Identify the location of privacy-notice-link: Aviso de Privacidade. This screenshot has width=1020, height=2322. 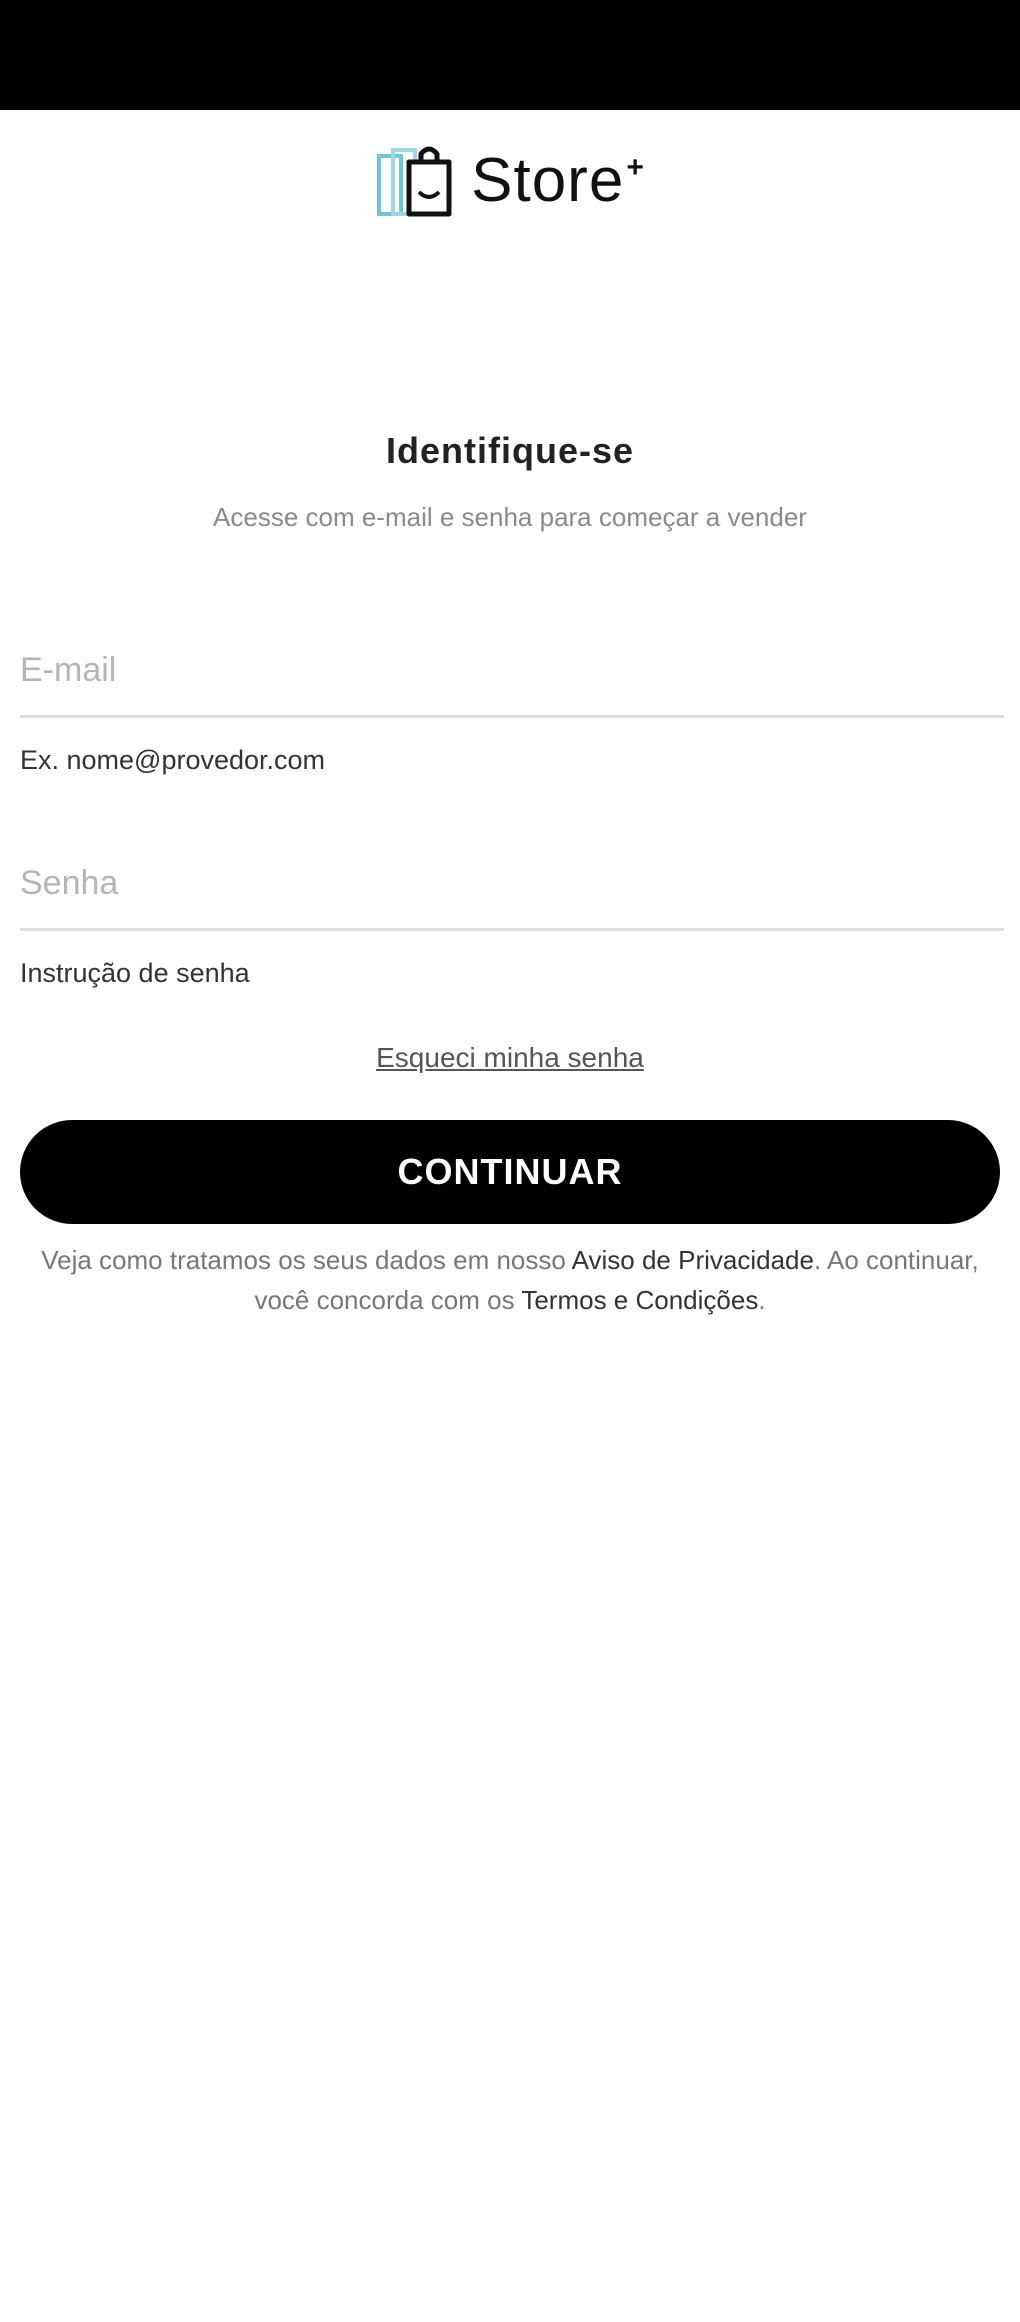
(693, 1260).